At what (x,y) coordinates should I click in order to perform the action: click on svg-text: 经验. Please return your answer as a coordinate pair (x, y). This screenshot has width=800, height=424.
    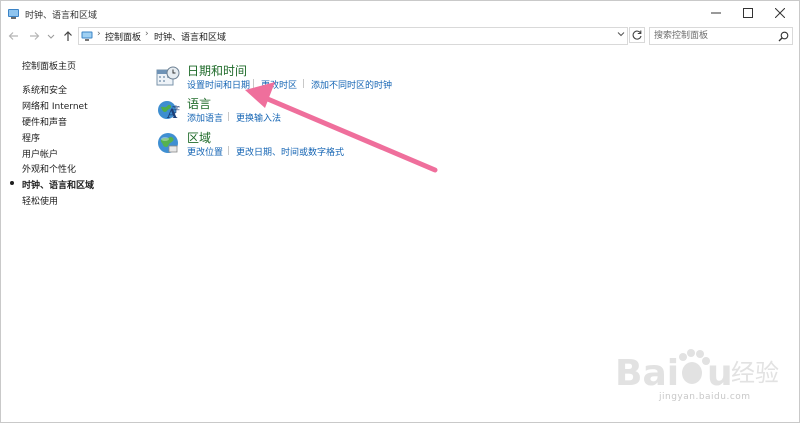
    Looking at the image, I should click on (755, 373).